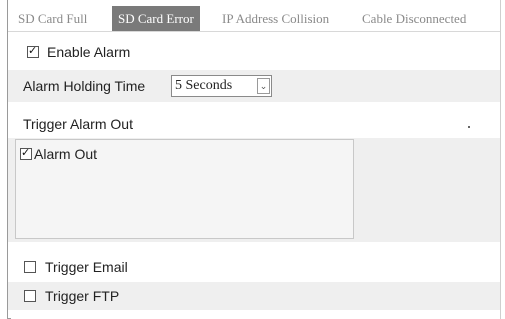 This screenshot has width=505, height=319. Describe the element at coordinates (30, 296) in the screenshot. I see `trigger-ftp-checkbox` at that location.